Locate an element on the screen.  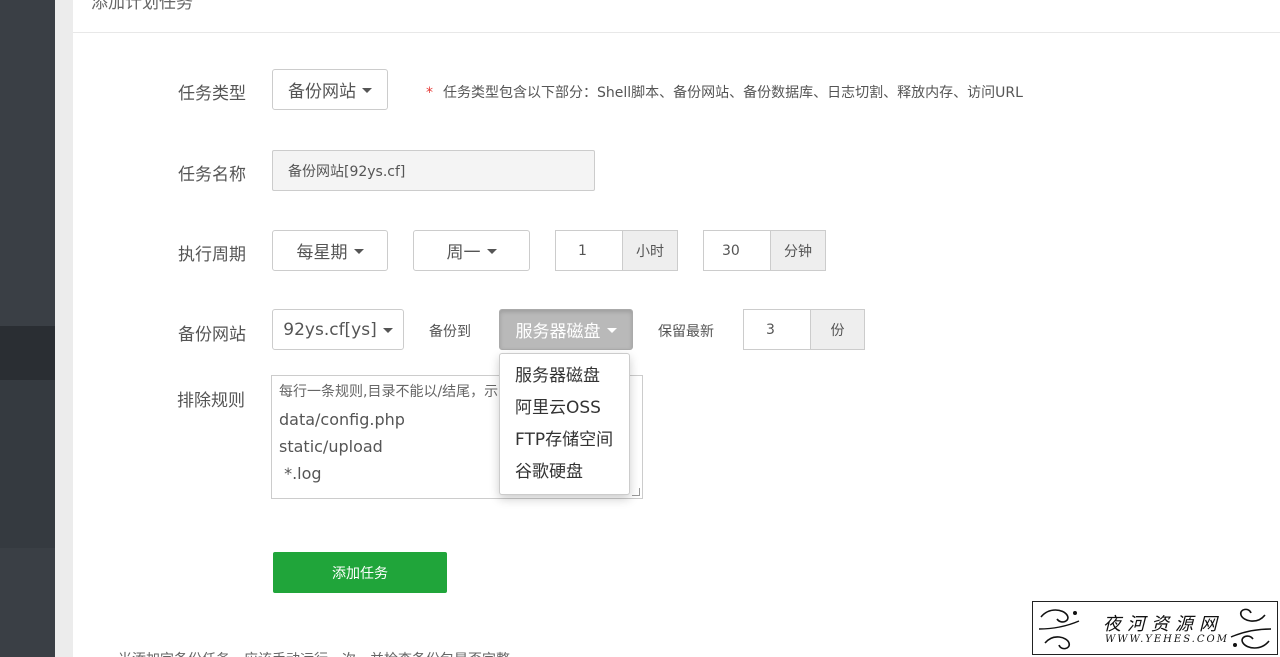
backup-to-value: 服务器磁盘 is located at coordinates (558, 332).